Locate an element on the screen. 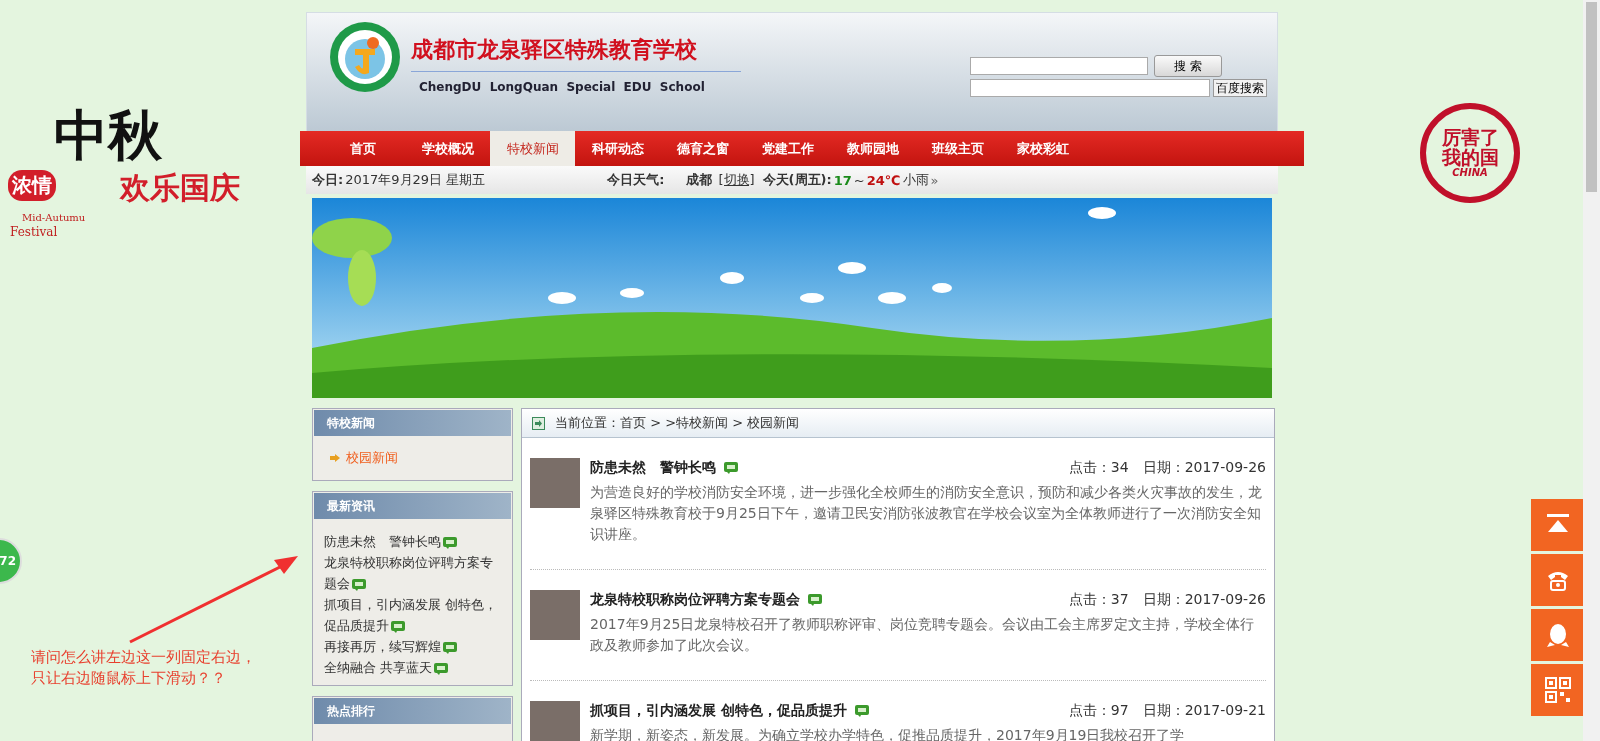 Image resolution: width=1600 pixels, height=741 pixels. search-field is located at coordinates (1059, 66).